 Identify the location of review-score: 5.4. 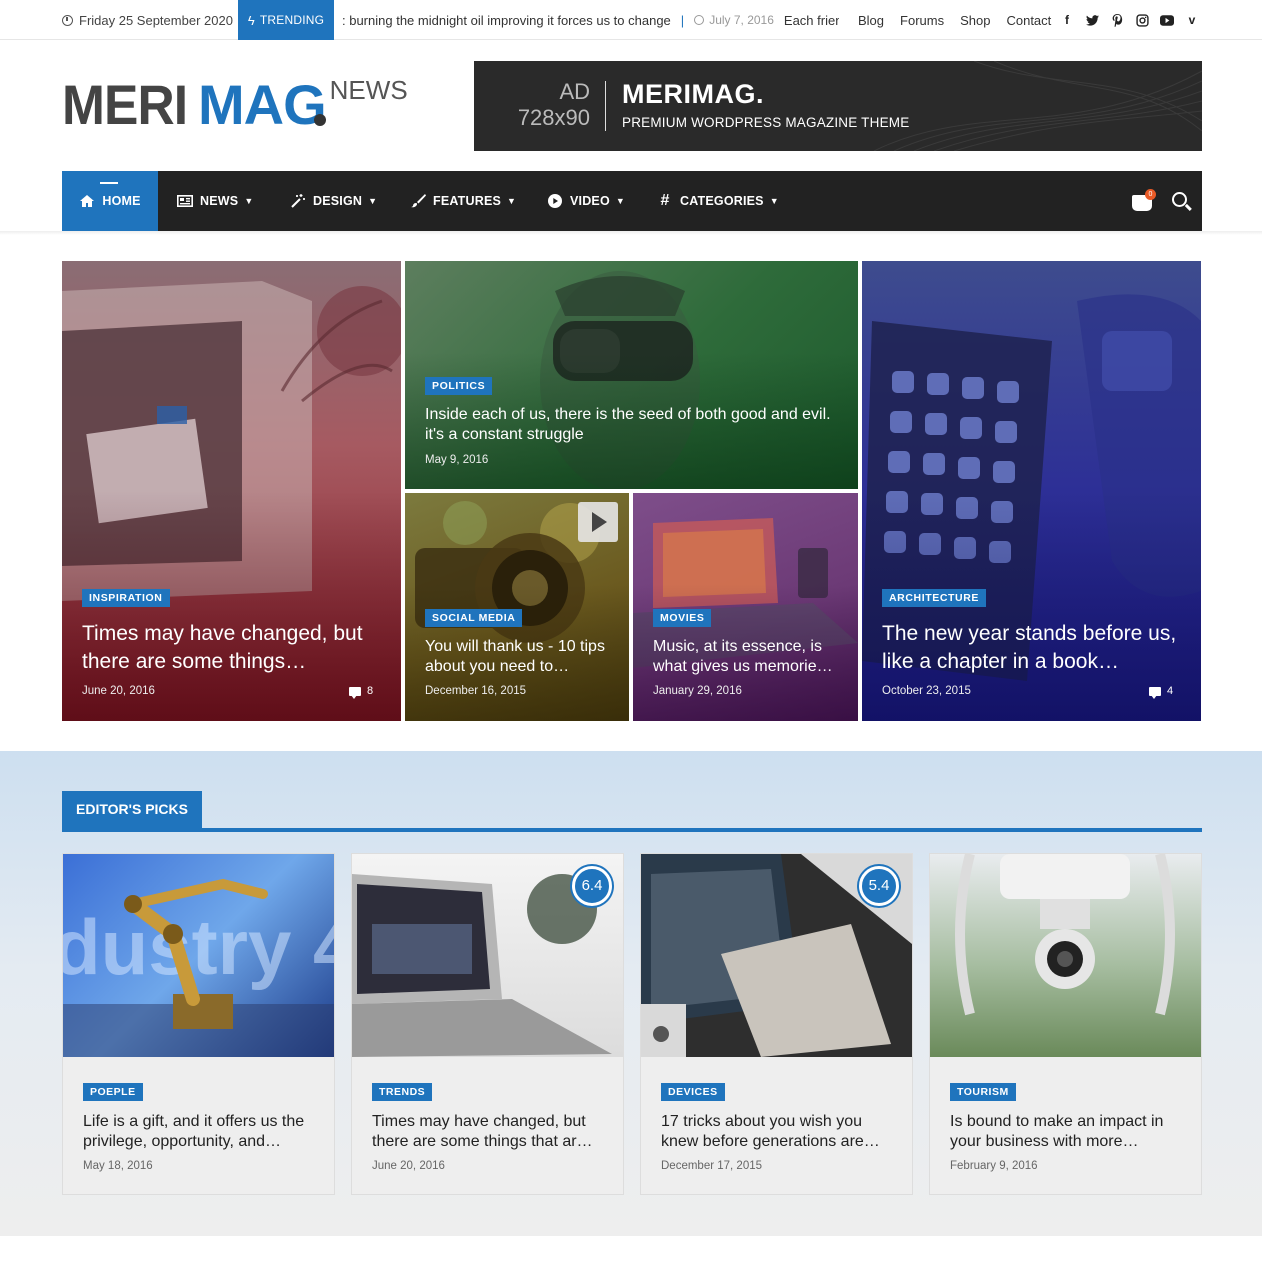
(879, 886).